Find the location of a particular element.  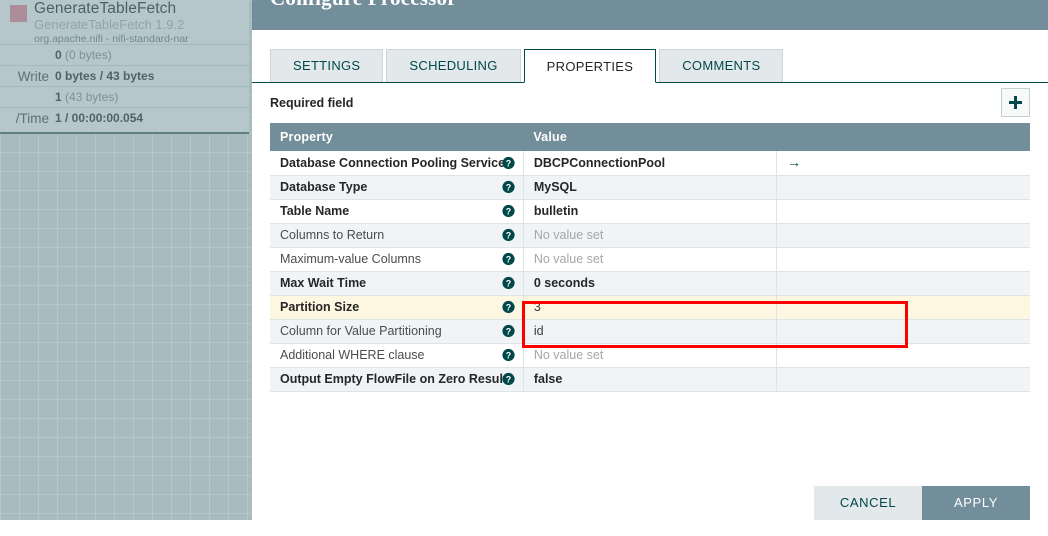

property-name-cell: Output Empty FlowFile on Zero Results? is located at coordinates (397, 379).